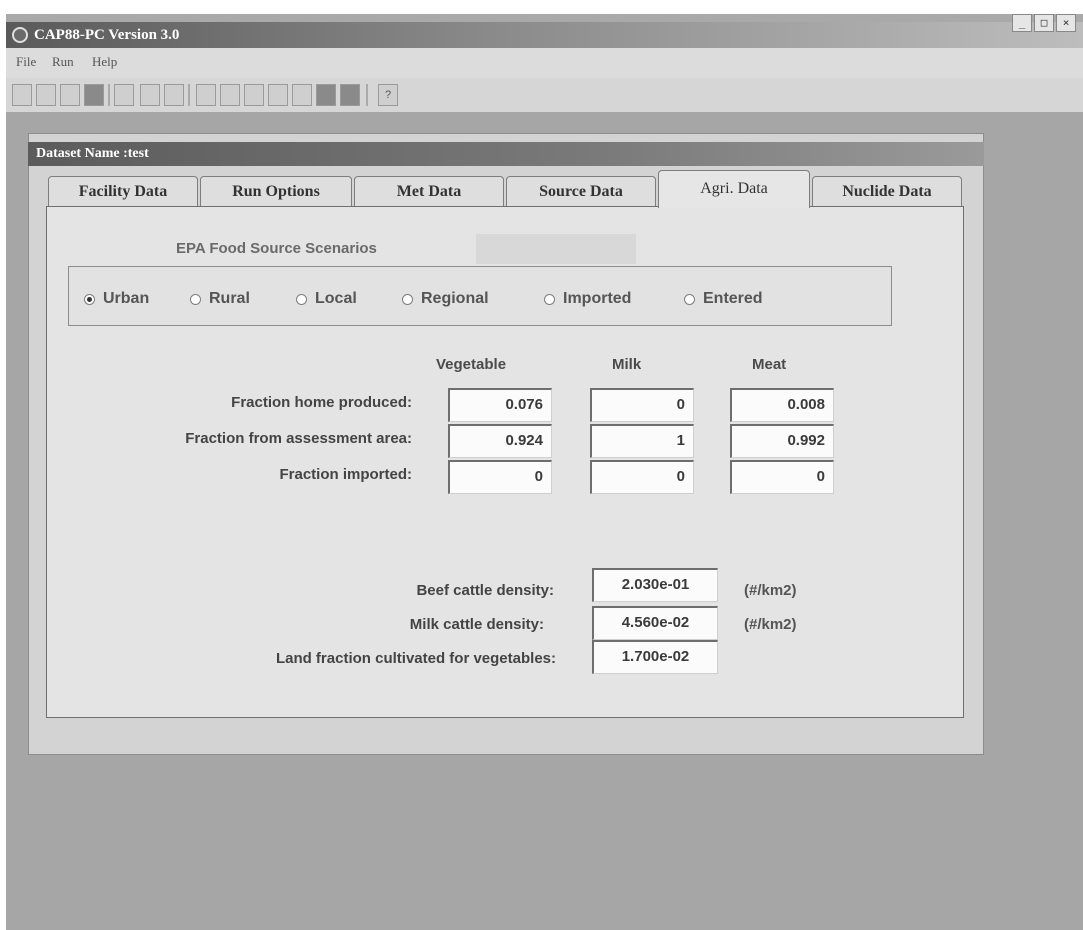 The width and height of the screenshot is (1083, 930). Describe the element at coordinates (556, 249) in the screenshot. I see `label-shade` at that location.